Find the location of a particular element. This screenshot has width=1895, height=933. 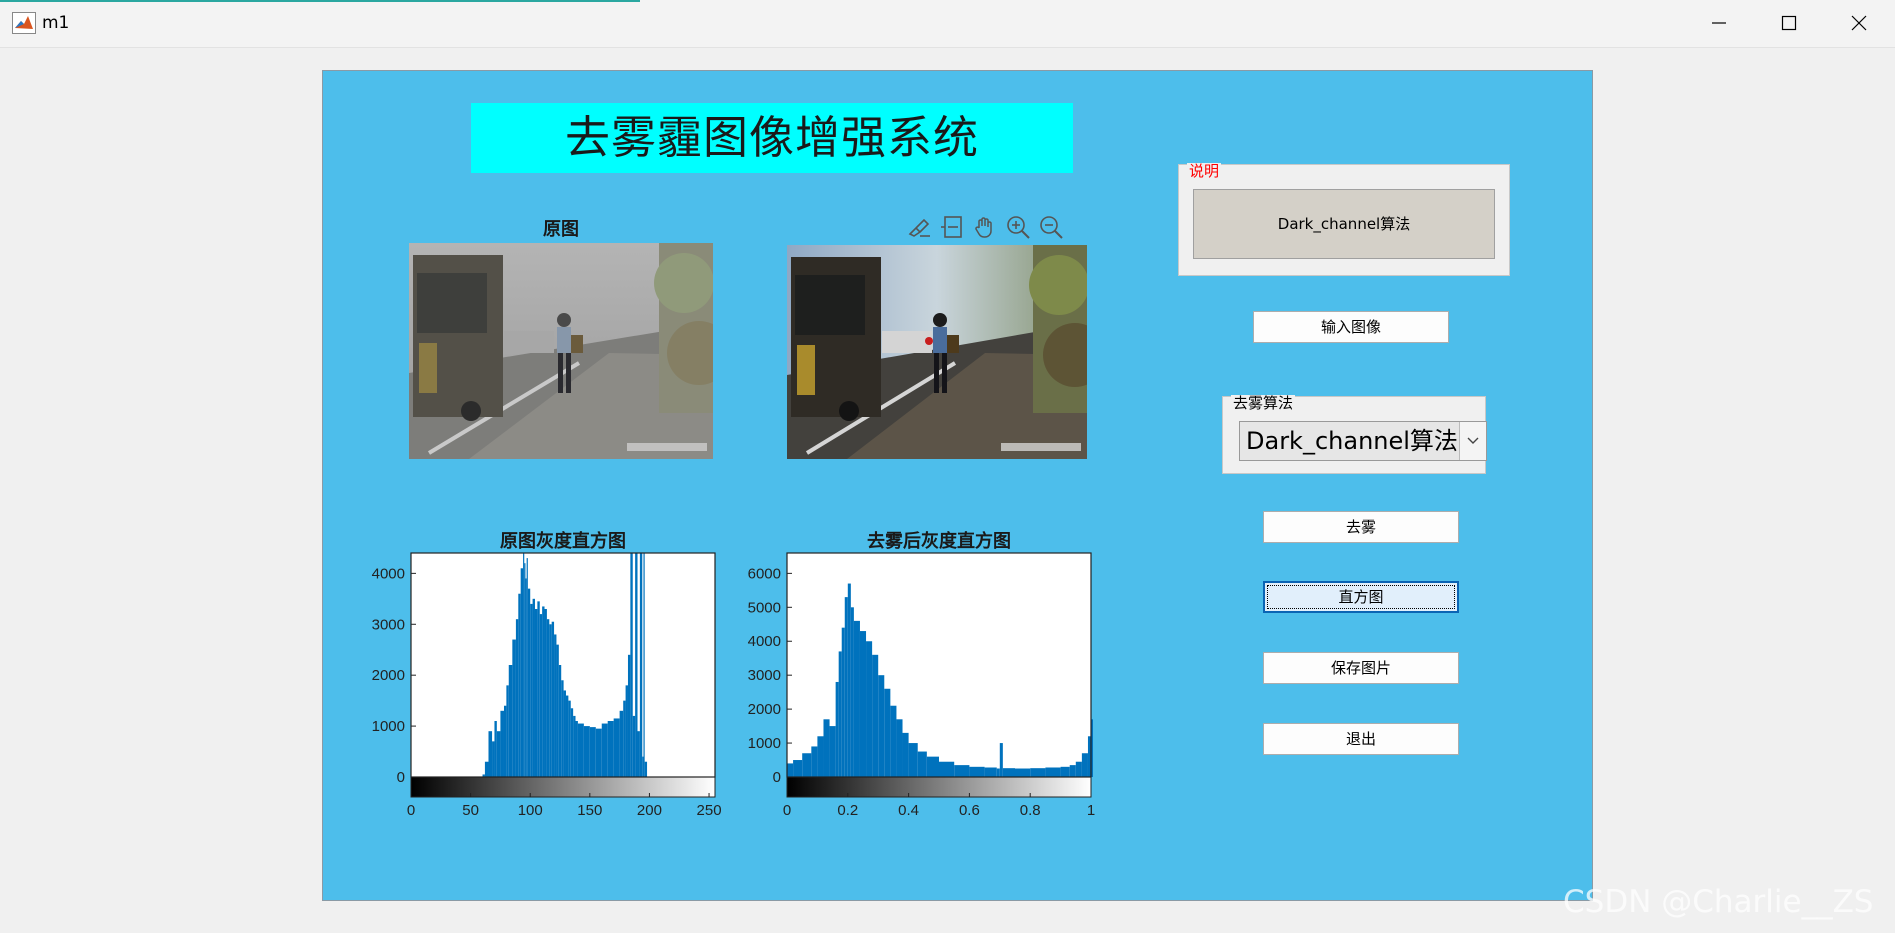

description-panel: 说明 Dark_channel算法 is located at coordinates (1344, 219).